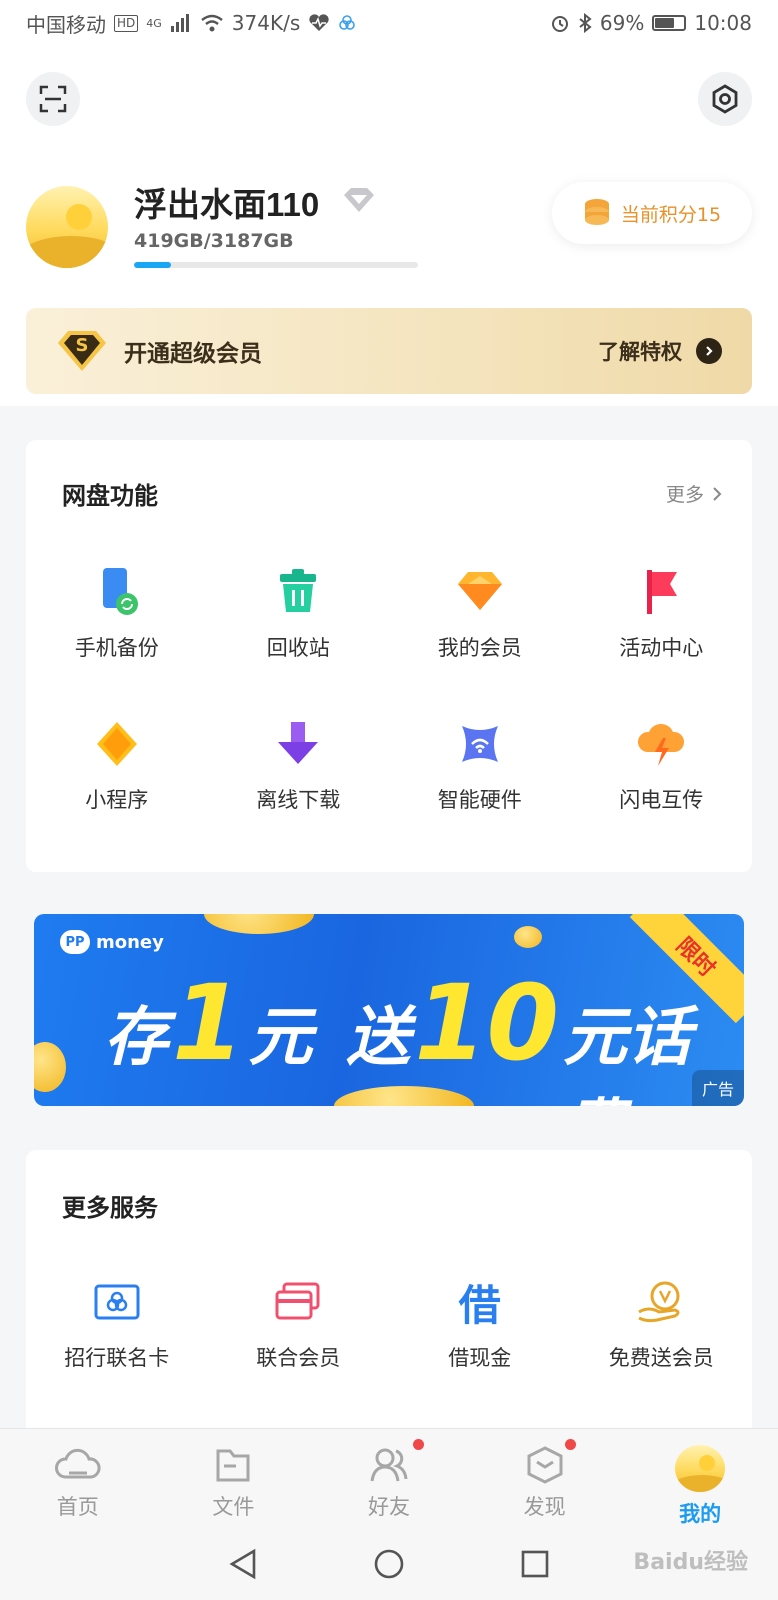 The image size is (778, 1600). I want to click on feature-label: 离线下载, so click(298, 800).